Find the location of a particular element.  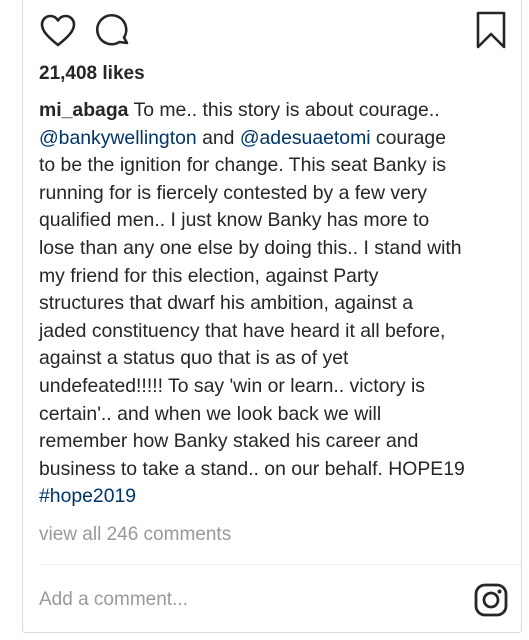

caption-username: mi_abaga is located at coordinates (83, 110).